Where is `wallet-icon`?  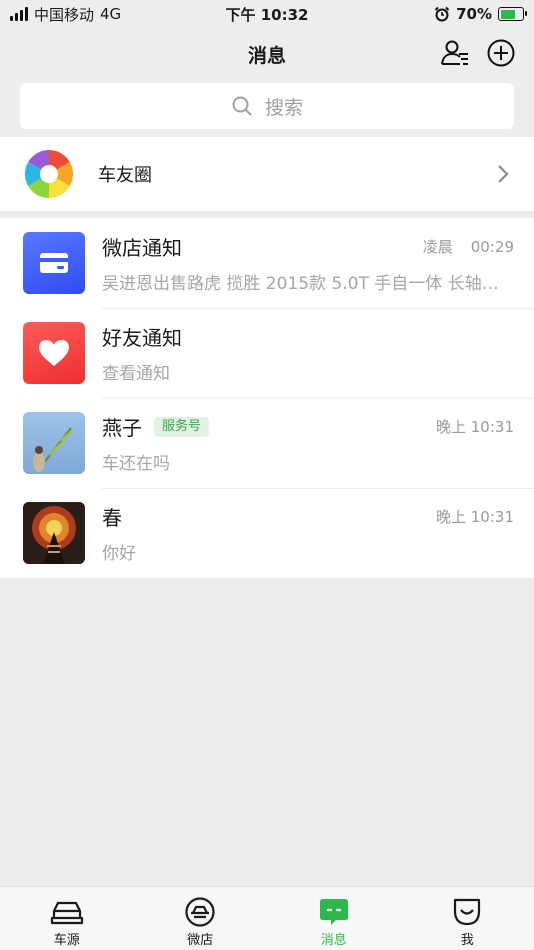 wallet-icon is located at coordinates (54, 263).